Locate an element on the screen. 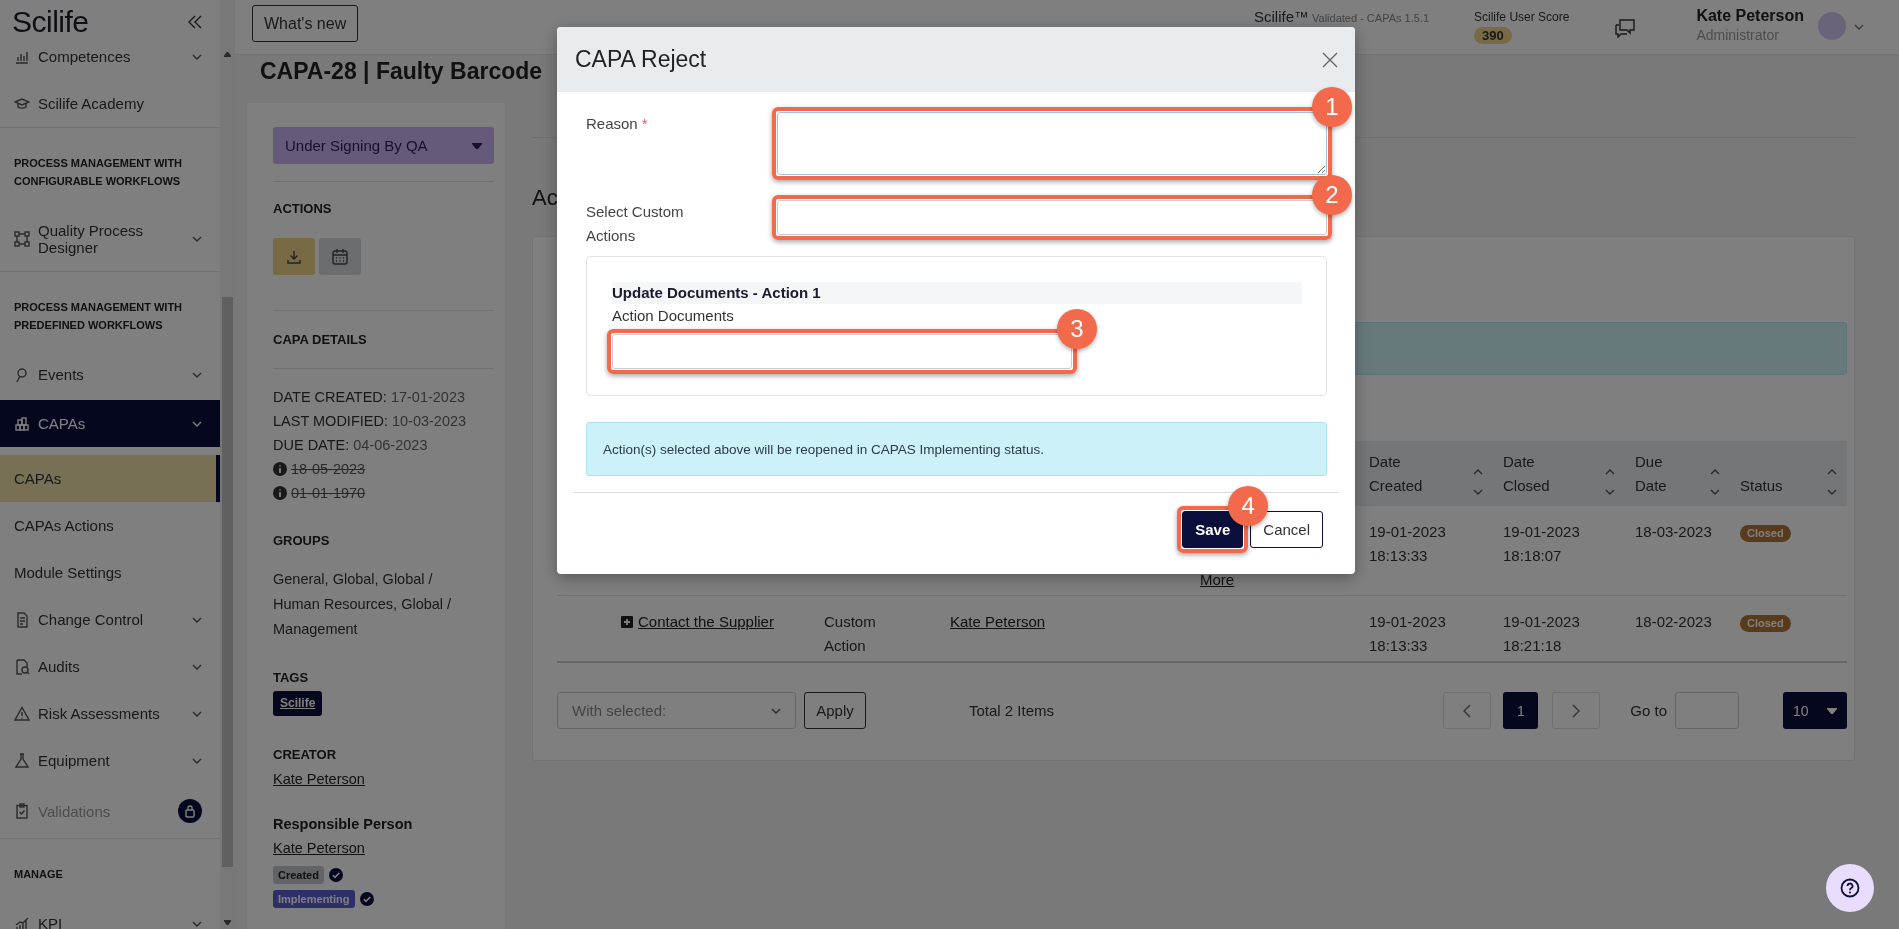 This screenshot has height=929, width=1899. page-number-field is located at coordinates (1707, 710).